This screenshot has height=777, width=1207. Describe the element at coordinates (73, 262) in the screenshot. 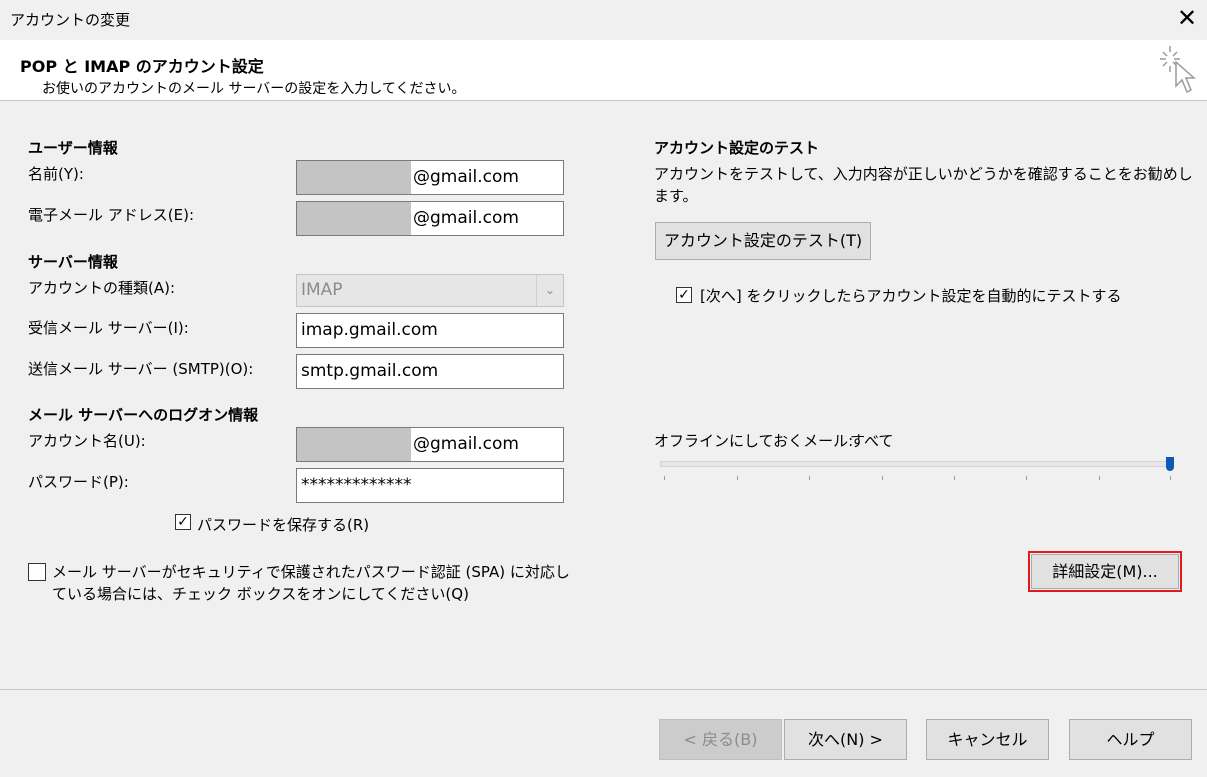

I see `server-info-heading: サーバー情報` at that location.